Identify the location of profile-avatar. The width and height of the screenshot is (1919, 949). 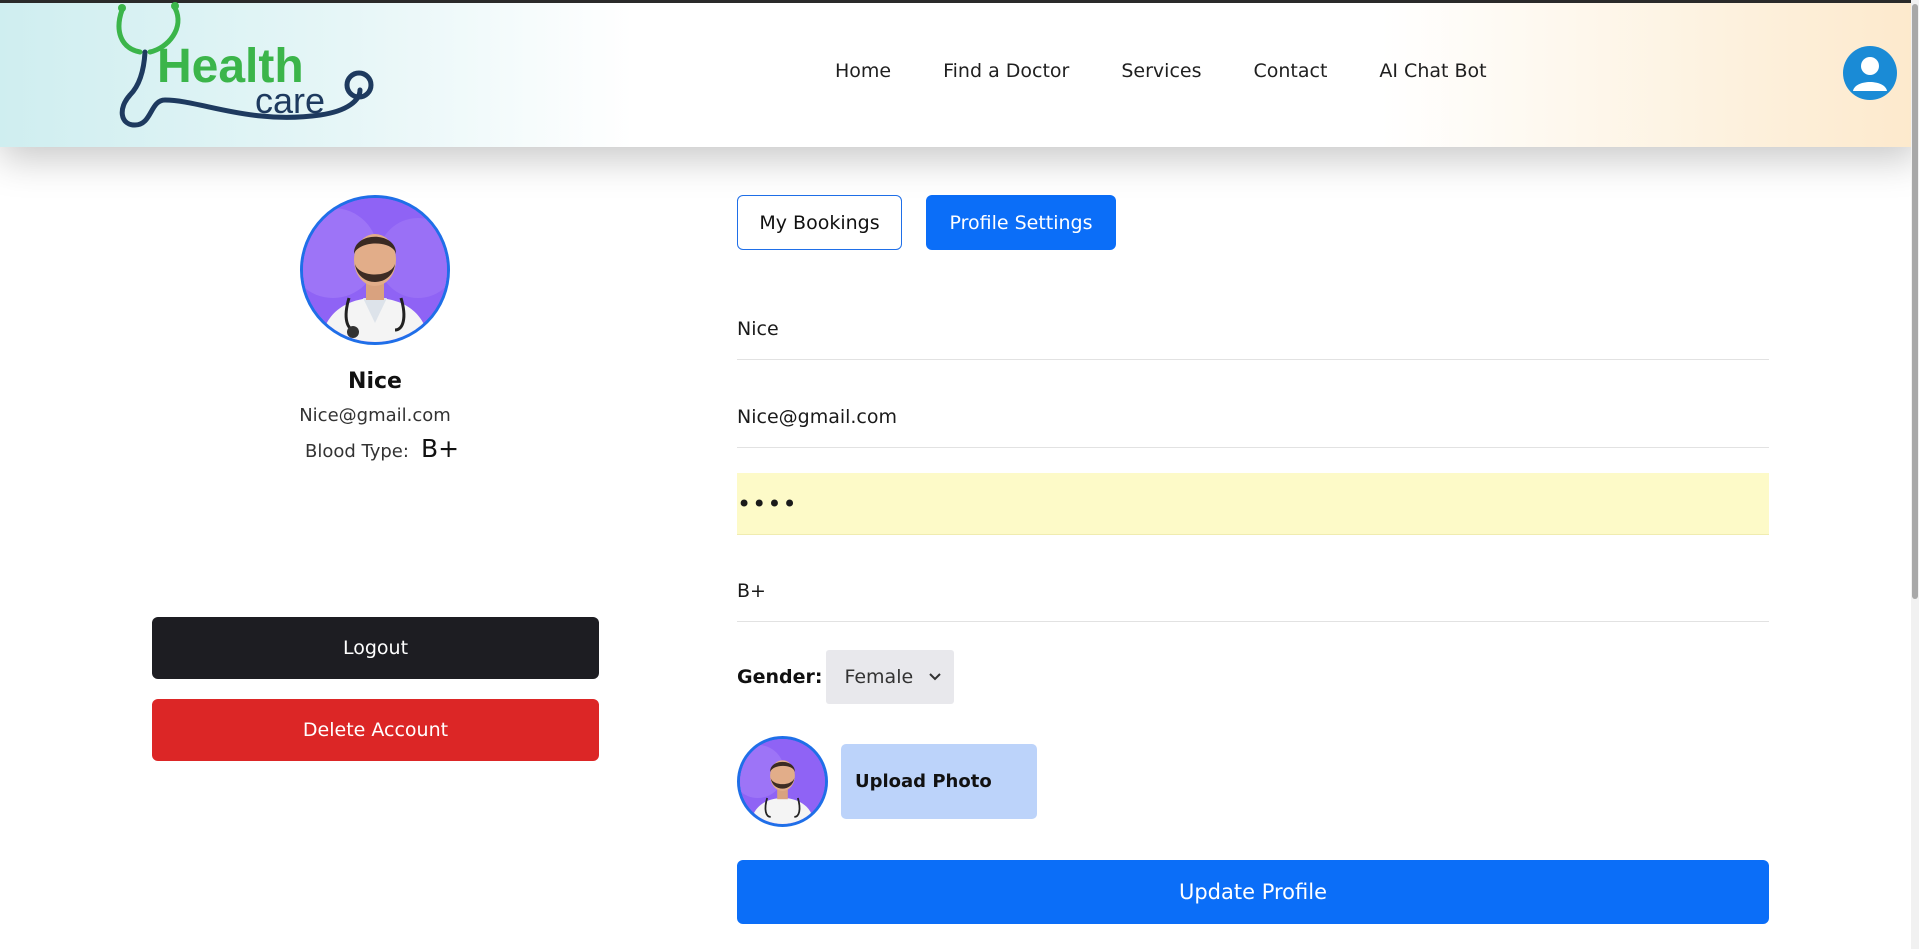
(375, 270).